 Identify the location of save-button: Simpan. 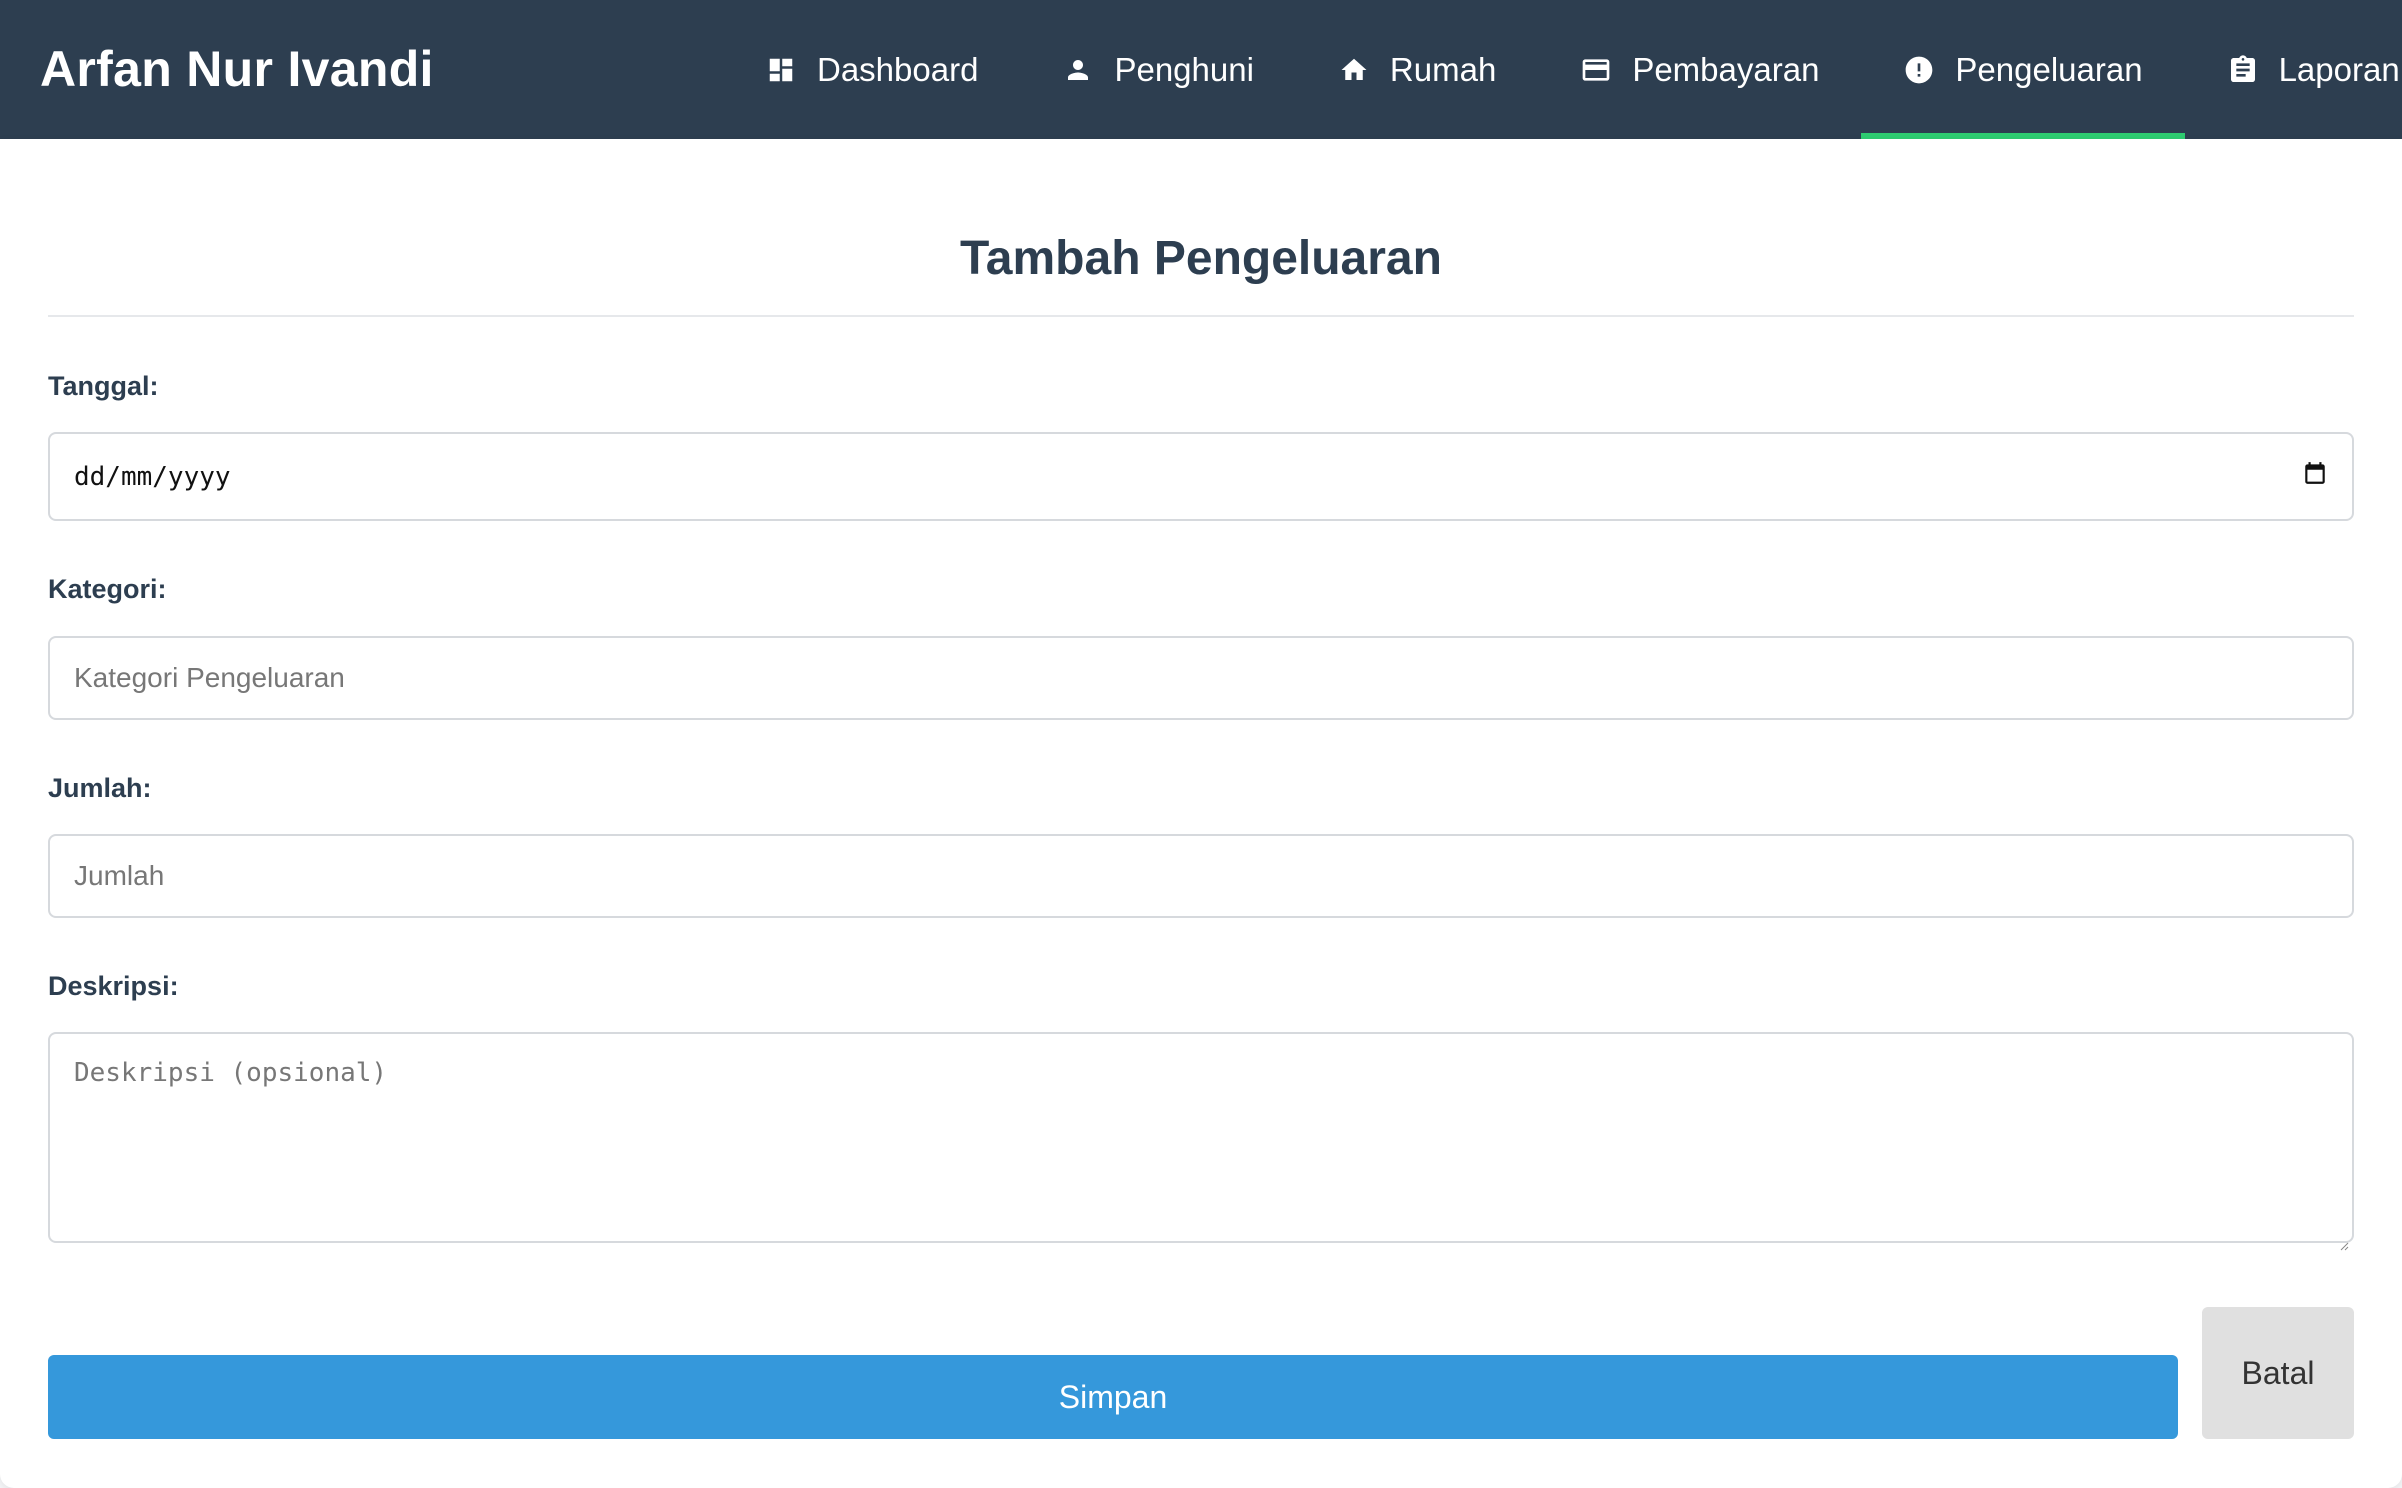
(1113, 1397).